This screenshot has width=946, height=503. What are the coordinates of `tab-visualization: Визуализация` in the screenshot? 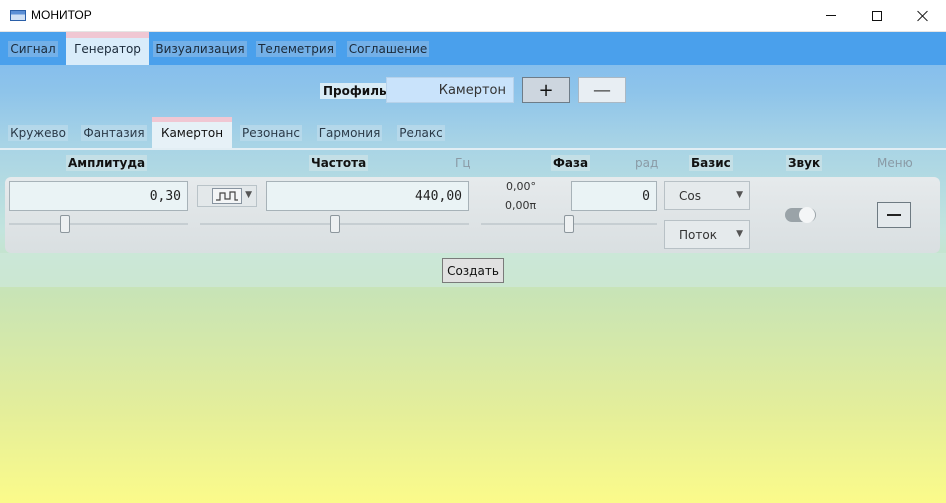 It's located at (200, 48).